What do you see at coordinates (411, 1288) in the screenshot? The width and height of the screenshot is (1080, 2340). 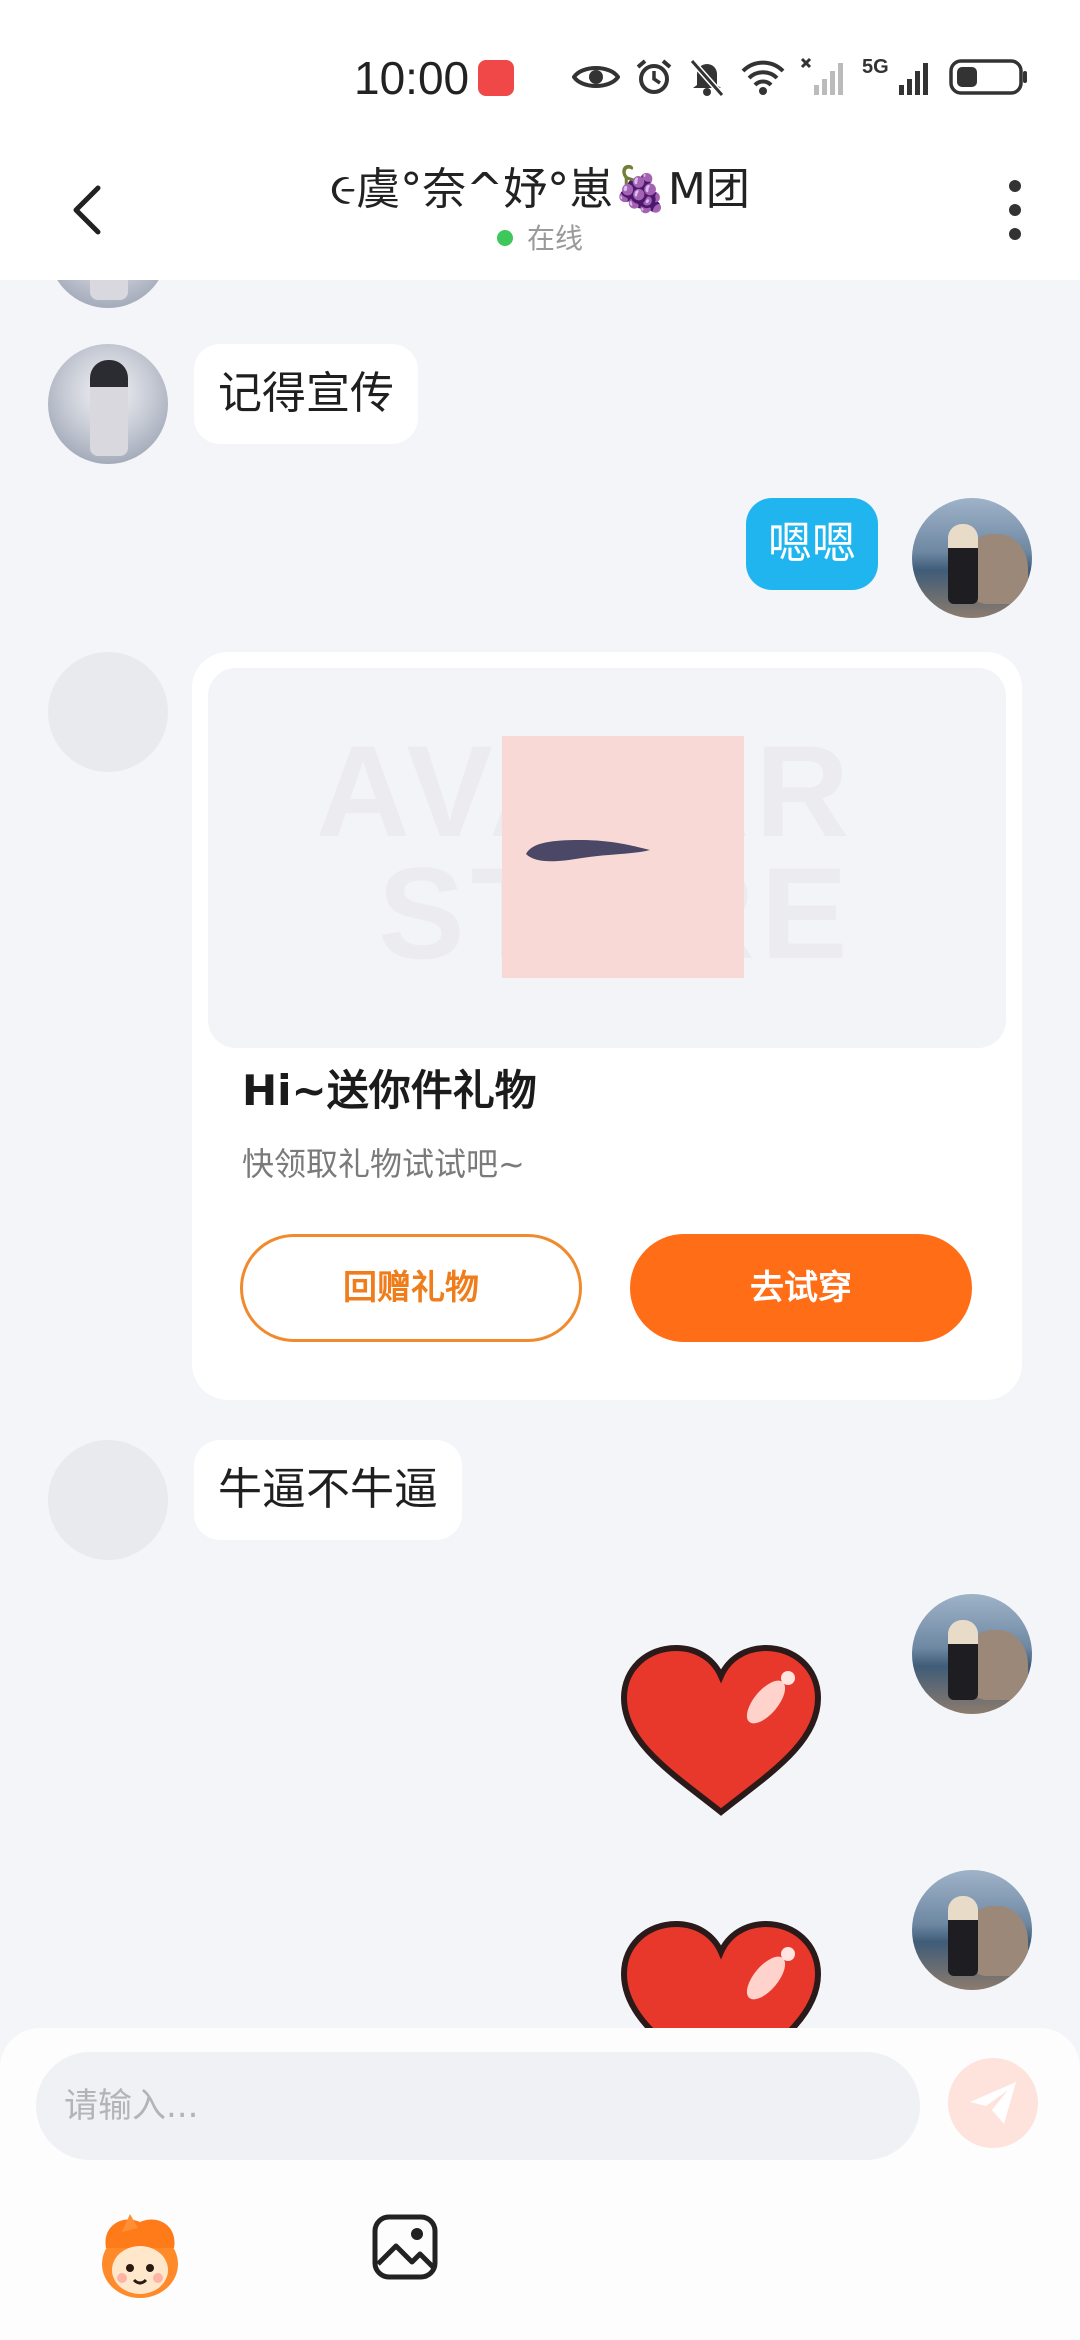 I see `return-gift-button: 回赠礼物` at bounding box center [411, 1288].